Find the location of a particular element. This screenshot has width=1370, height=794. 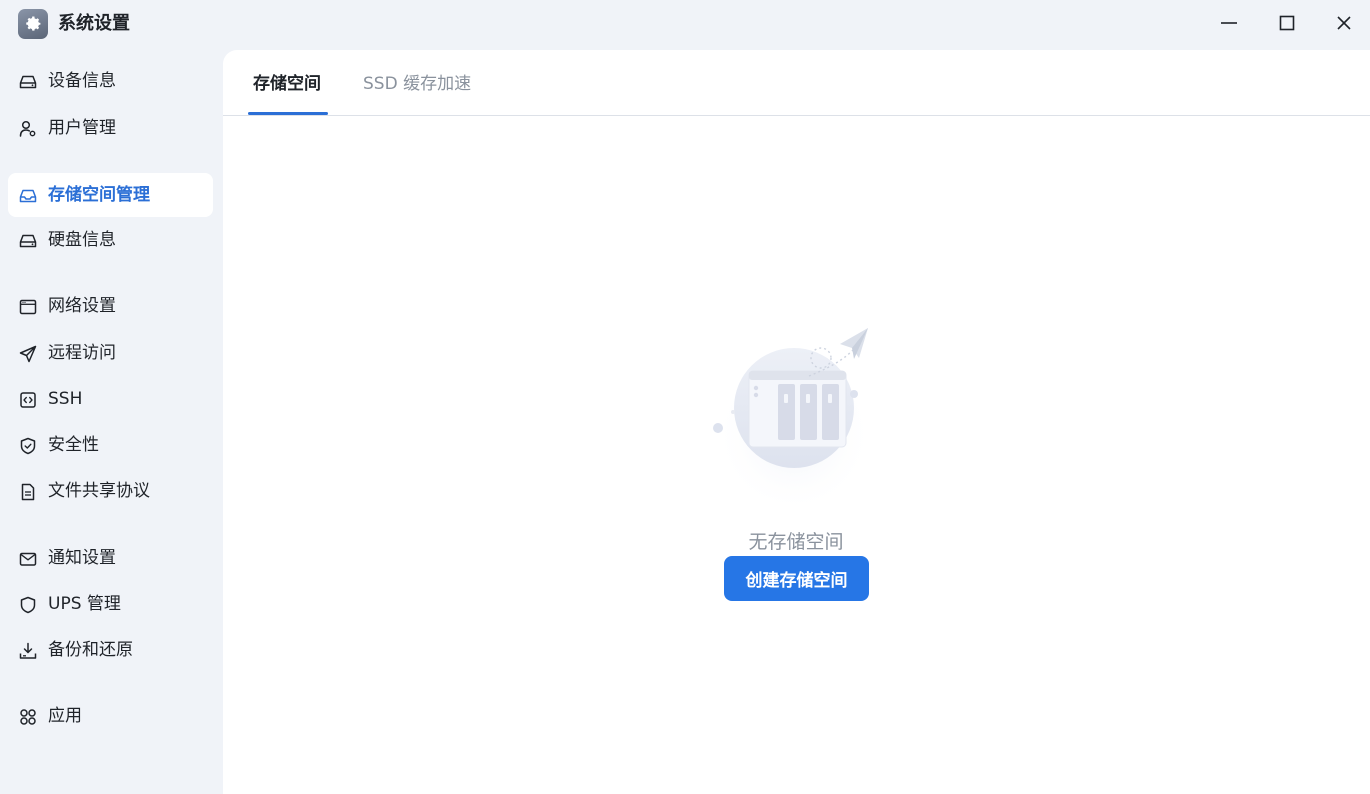

shield-icon is located at coordinates (28, 605).